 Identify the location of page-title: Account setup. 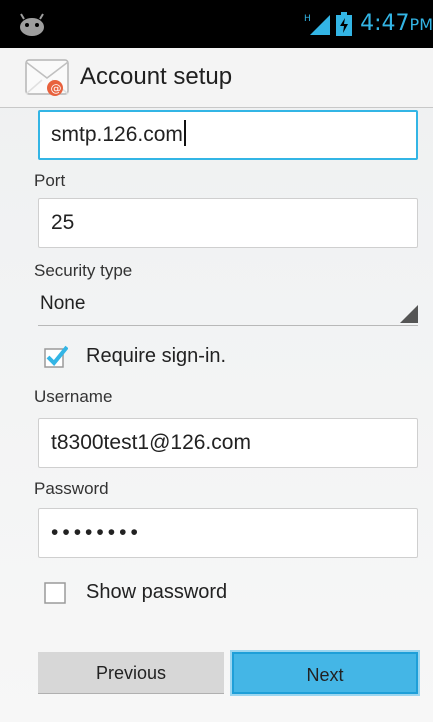
(156, 76).